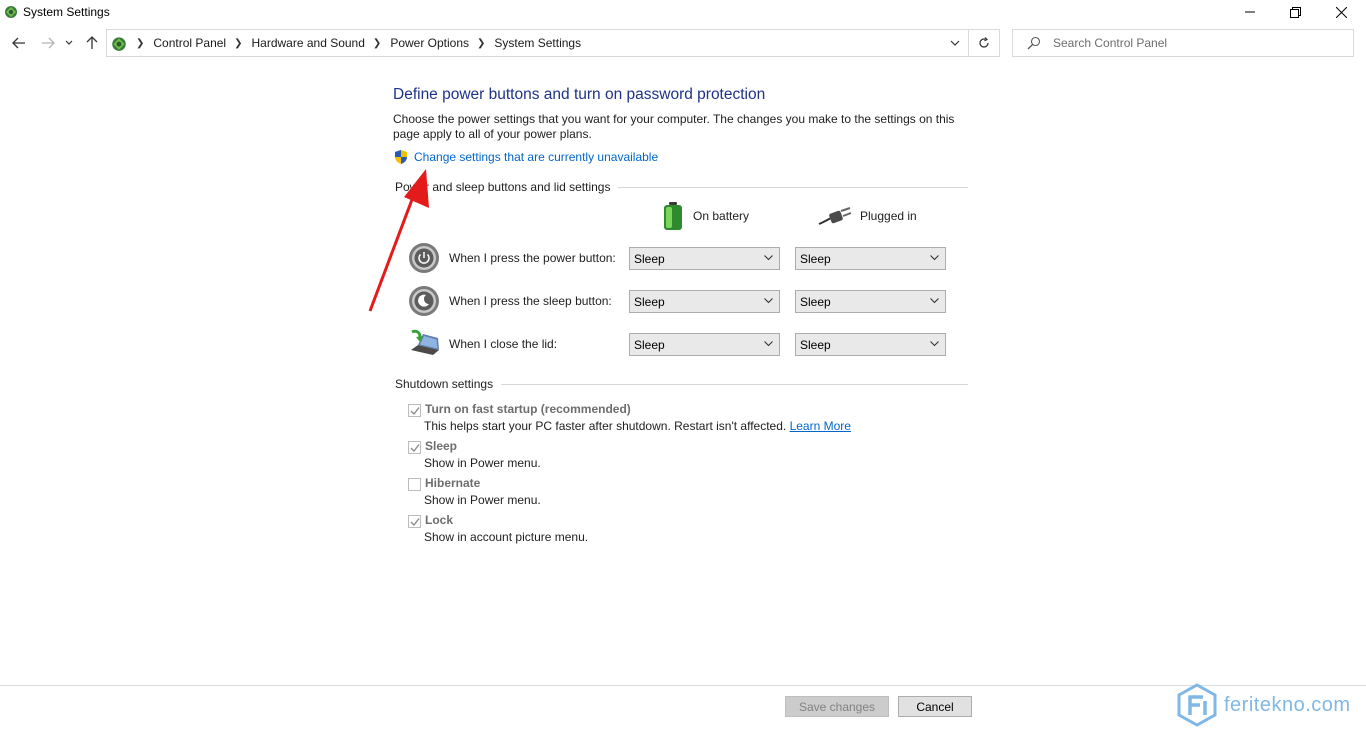 This screenshot has height=729, width=1366. Describe the element at coordinates (506, 537) in the screenshot. I see `lock-description: Show in account picture menu.` at that location.